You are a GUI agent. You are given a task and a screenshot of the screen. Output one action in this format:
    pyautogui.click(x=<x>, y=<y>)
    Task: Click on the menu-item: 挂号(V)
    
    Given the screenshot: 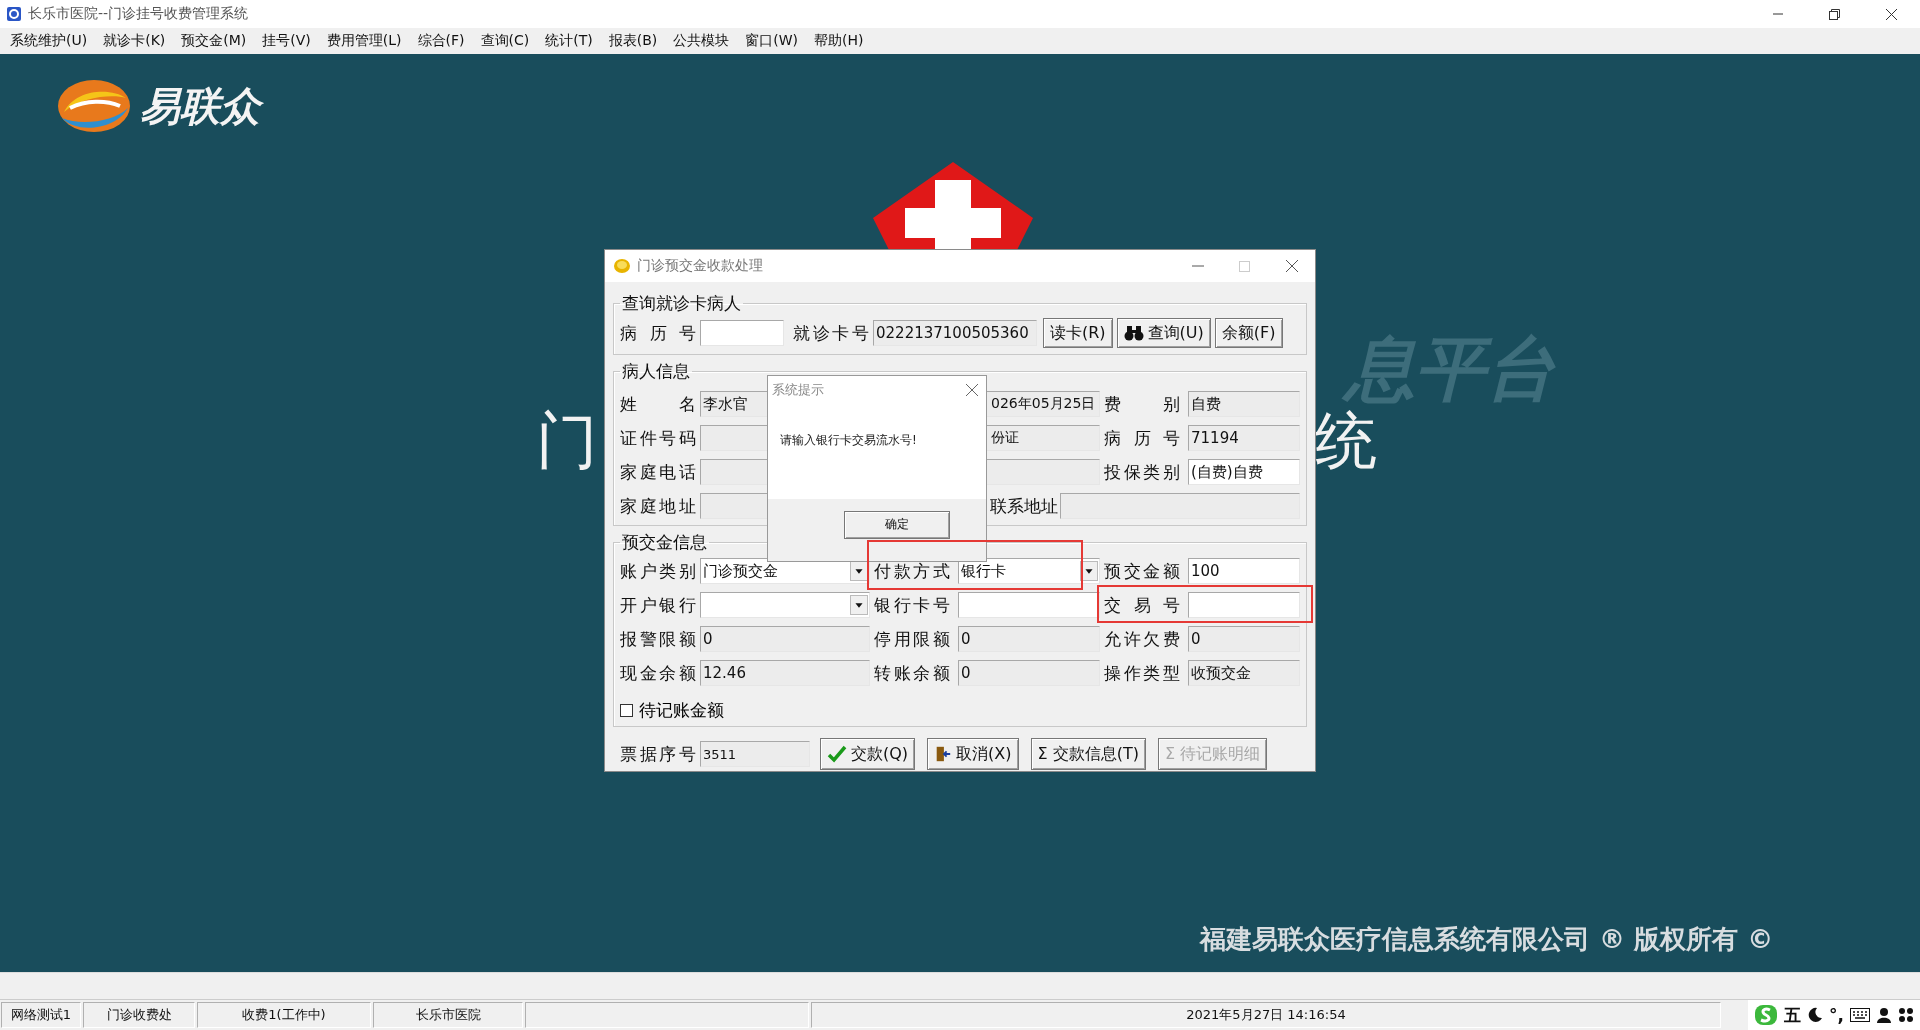 What is the action you would take?
    pyautogui.click(x=286, y=41)
    